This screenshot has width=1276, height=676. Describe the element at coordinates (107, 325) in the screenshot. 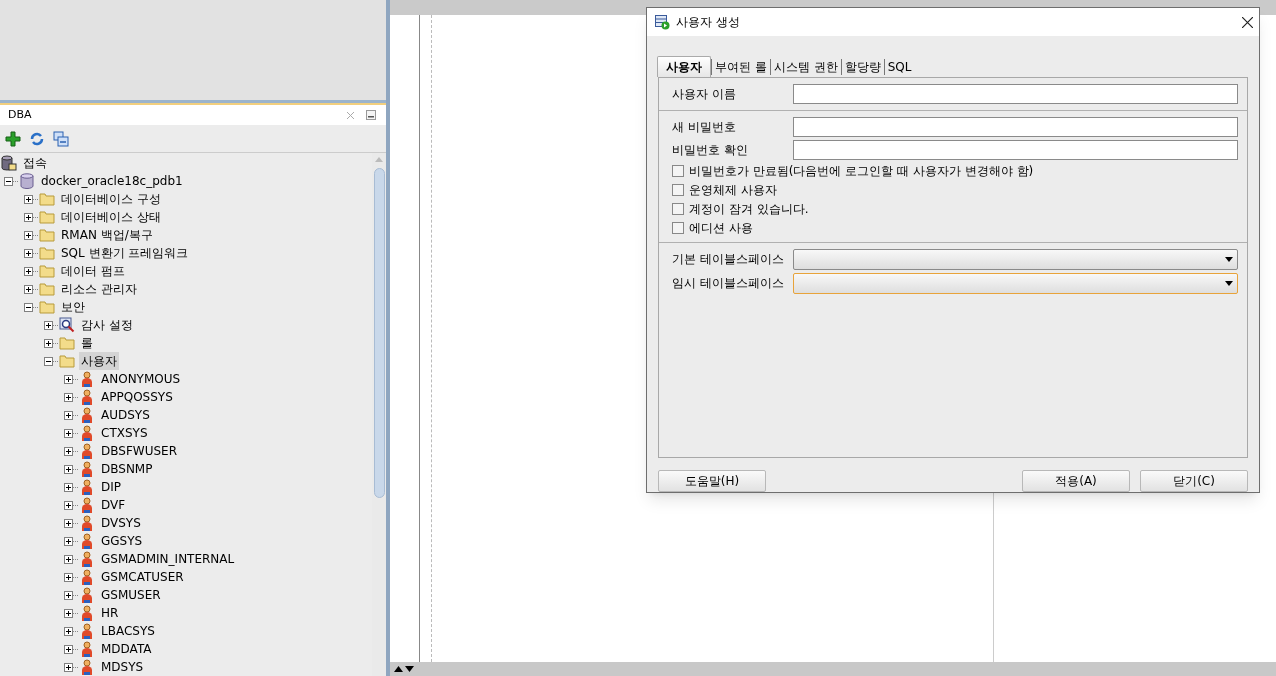

I see `tree-item: 감사 설정` at that location.